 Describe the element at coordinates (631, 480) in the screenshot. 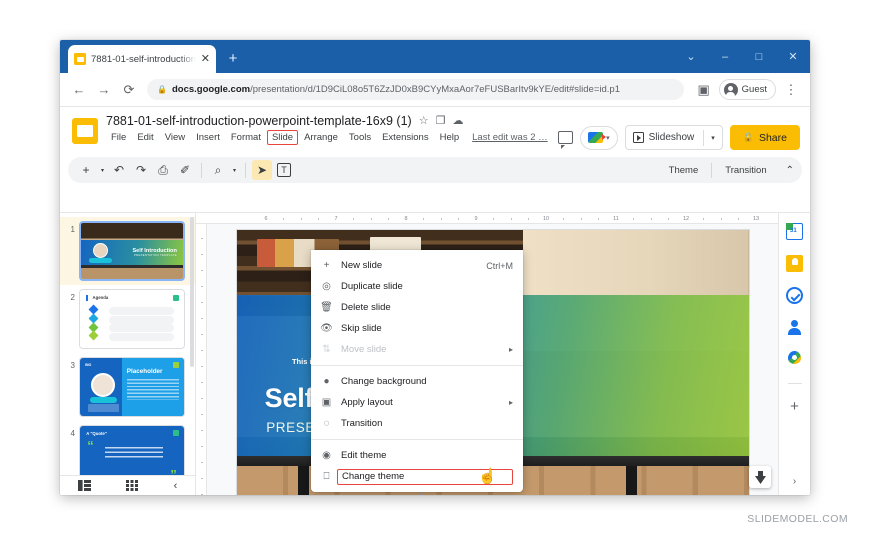

I see `photo-desk-leg-right` at that location.